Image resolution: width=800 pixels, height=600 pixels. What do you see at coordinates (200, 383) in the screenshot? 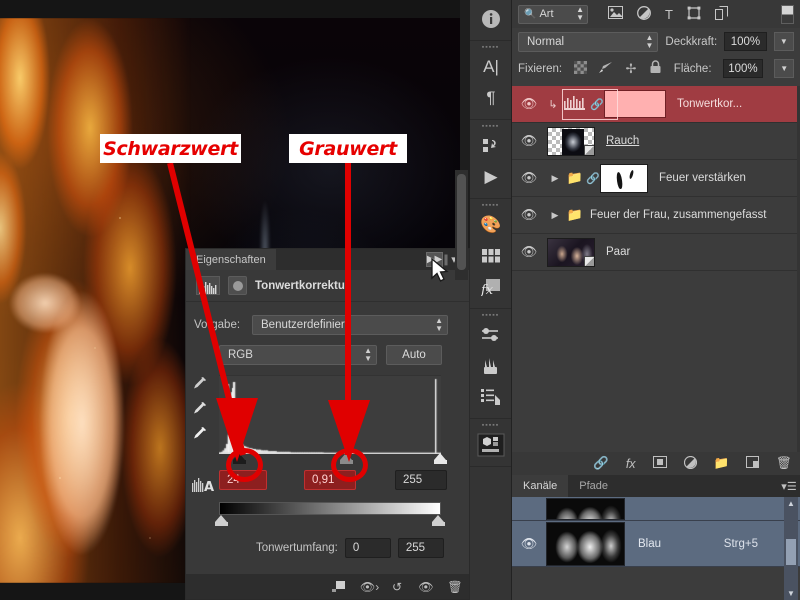
I see `eyedropper-black-point-icon` at bounding box center [200, 383].